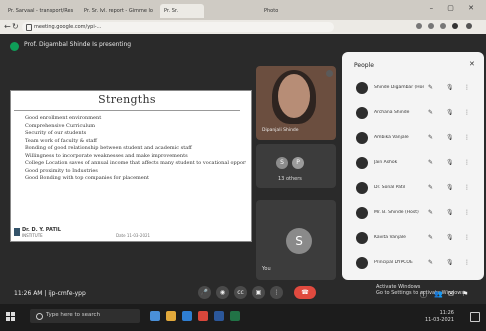 Image resolution: width=486 pixels, height=331 pixels. Describe the element at coordinates (455, 26) in the screenshot. I see `profile-avatar` at that location.